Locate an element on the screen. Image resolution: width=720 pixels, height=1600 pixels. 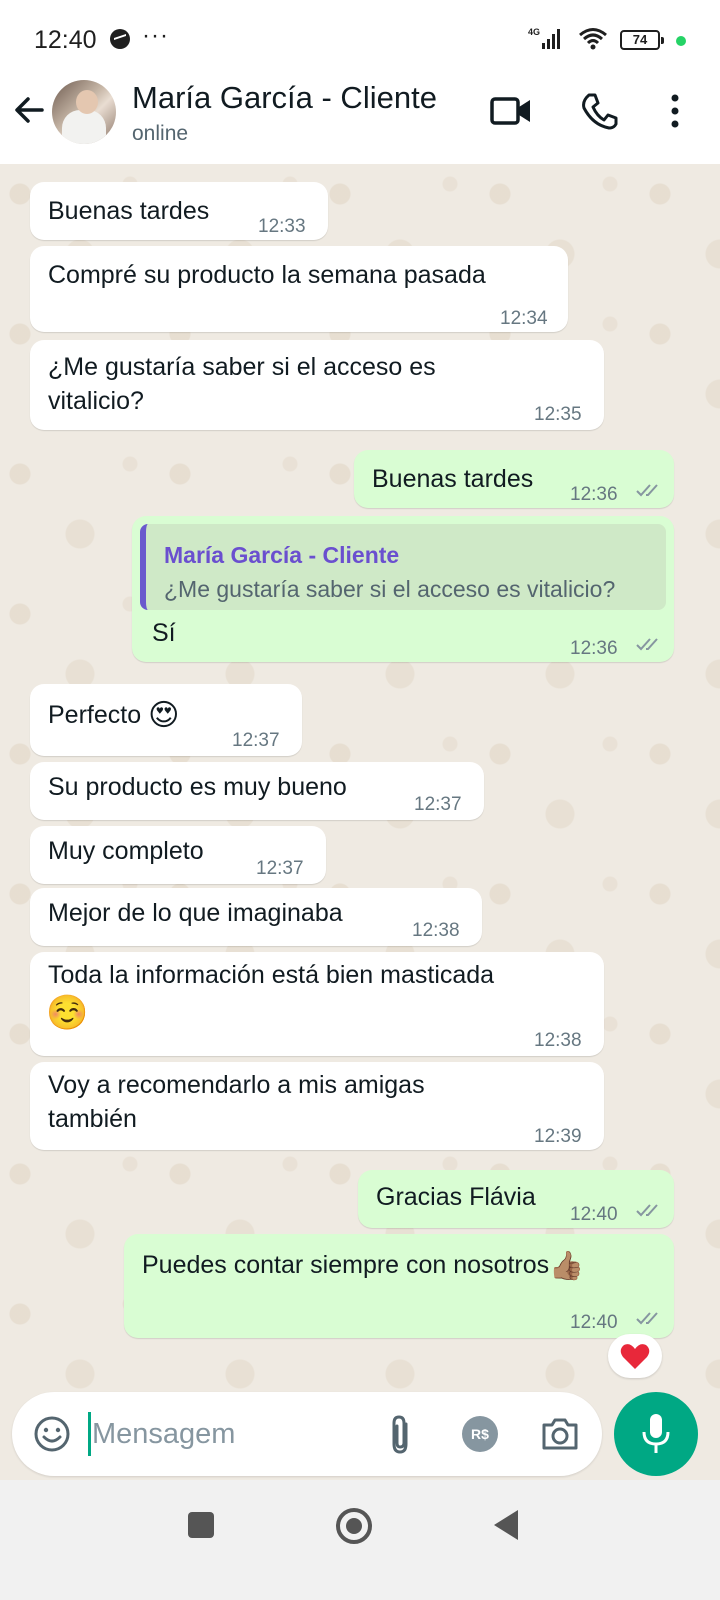
battery-icon: 74 is located at coordinates (642, 40).